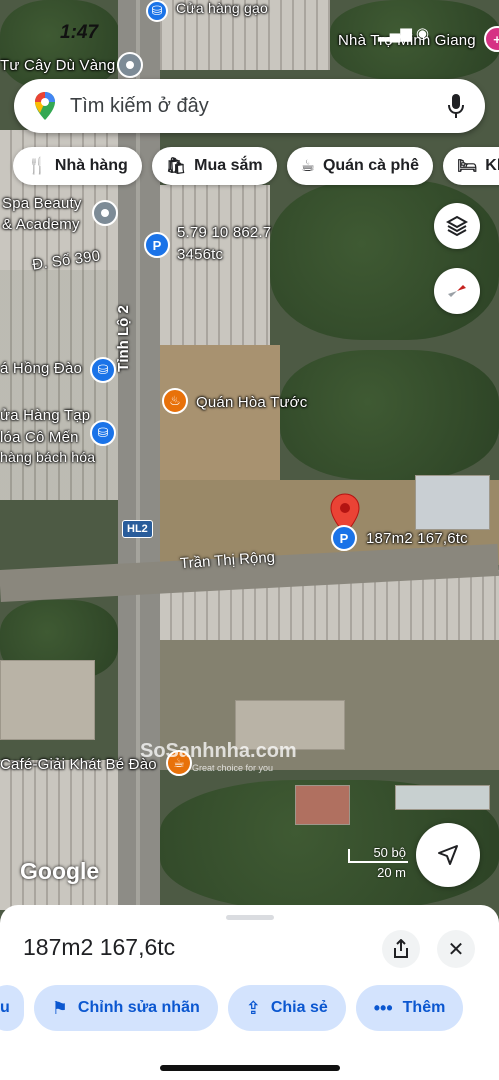 The height and width of the screenshot is (1080, 499). I want to click on action-label: Chia sẻ, so click(299, 1007).